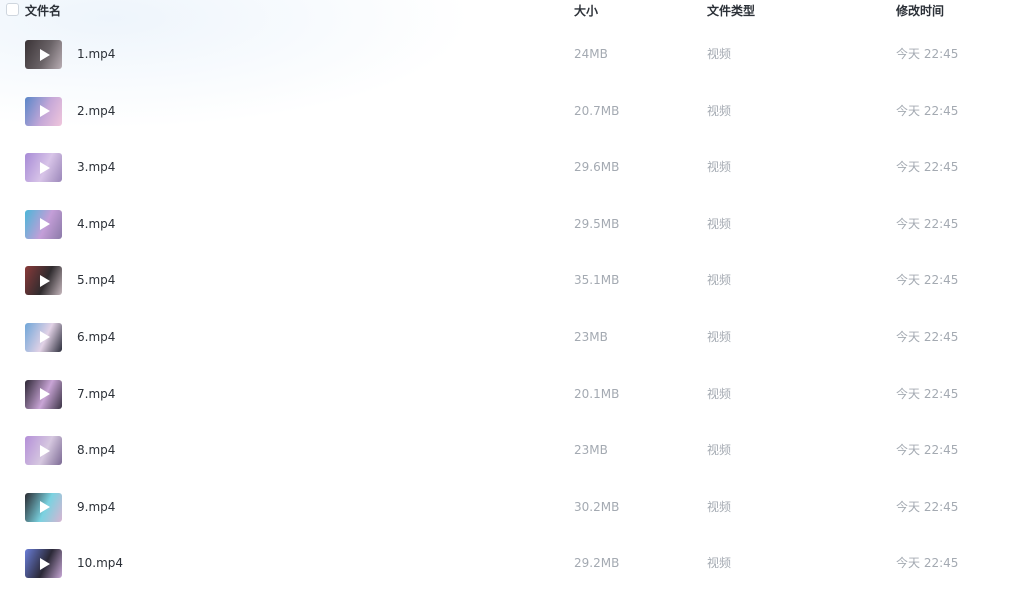  Describe the element at coordinates (586, 11) in the screenshot. I see `column-header-size: 大小` at that location.